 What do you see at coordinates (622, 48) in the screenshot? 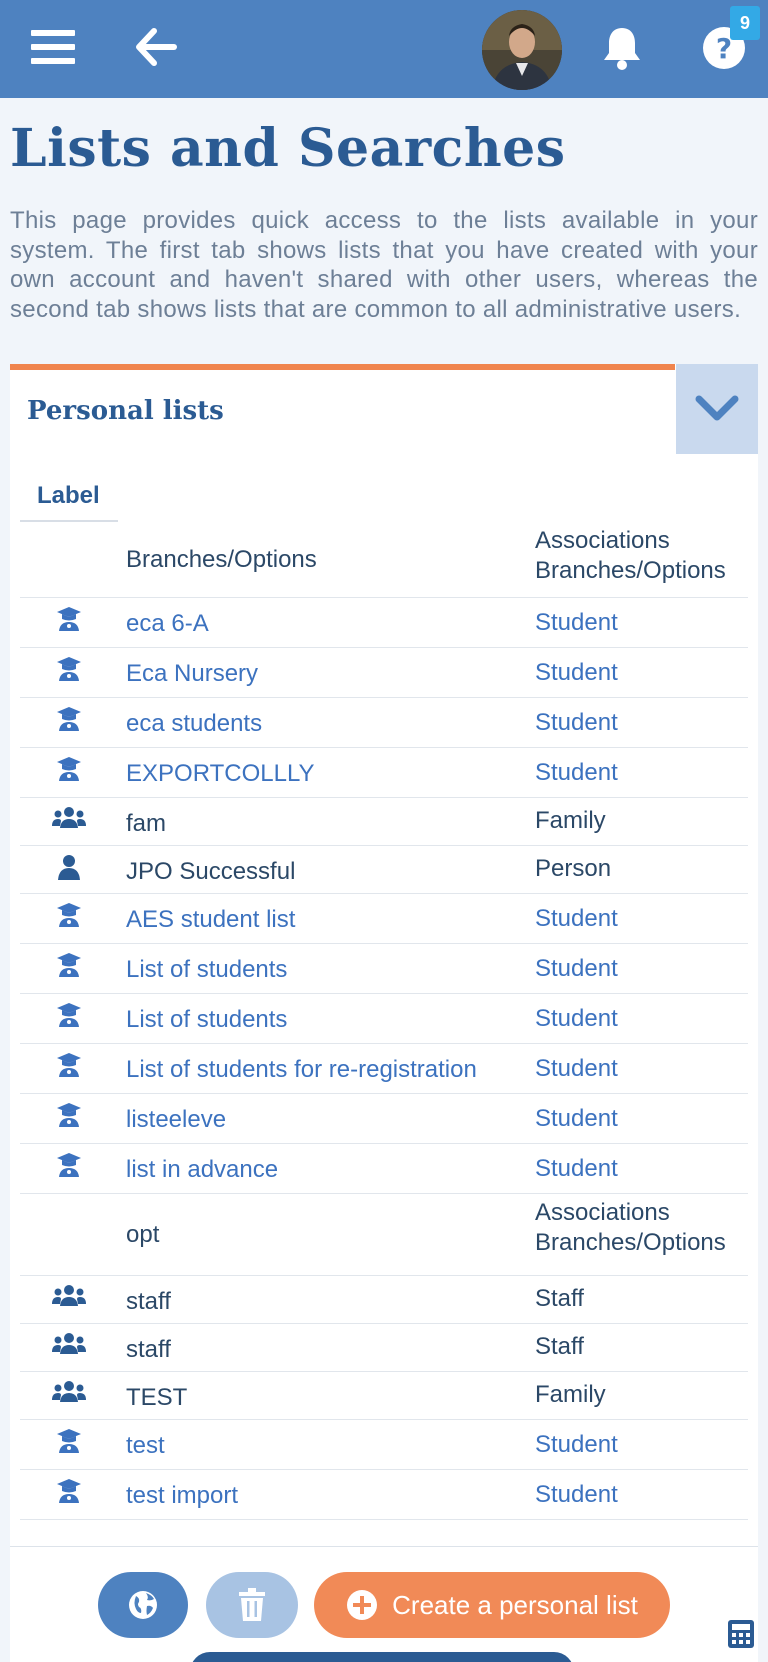
I see `notifications-button` at bounding box center [622, 48].